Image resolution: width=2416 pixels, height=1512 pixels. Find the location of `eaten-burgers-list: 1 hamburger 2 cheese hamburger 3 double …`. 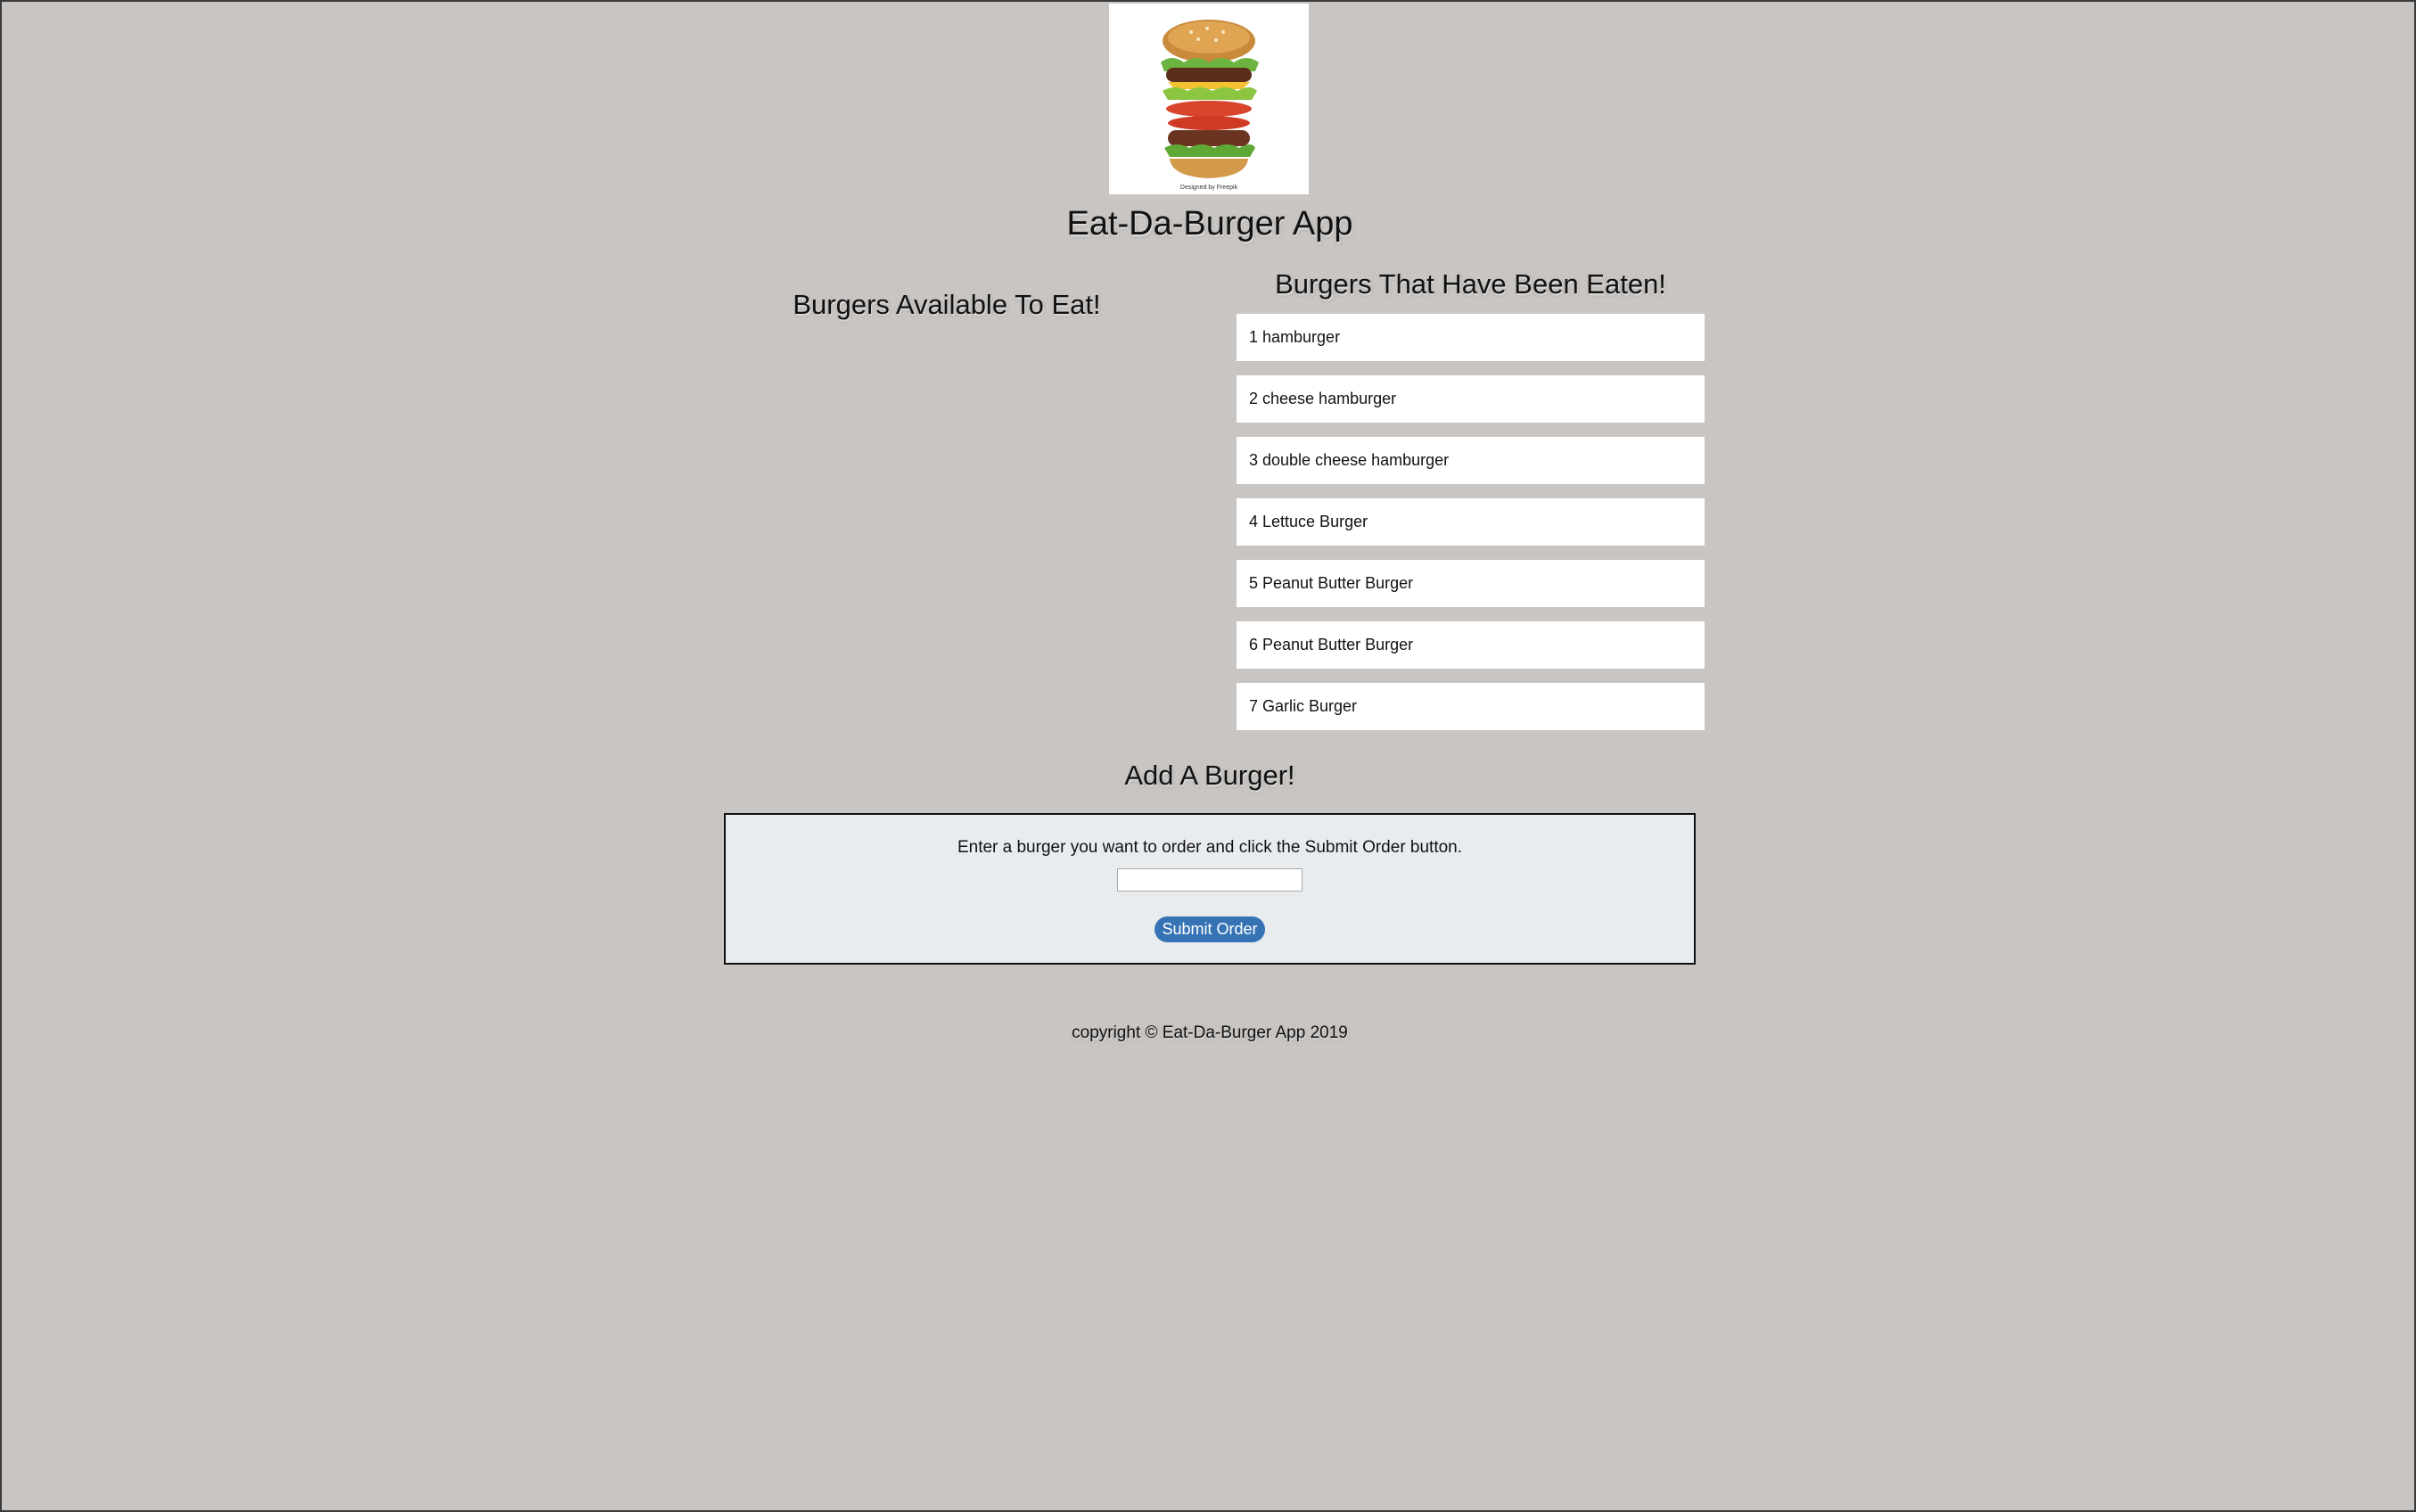

eaten-burgers-list: 1 hamburger 2 cheese hamburger 3 double … is located at coordinates (1471, 529).